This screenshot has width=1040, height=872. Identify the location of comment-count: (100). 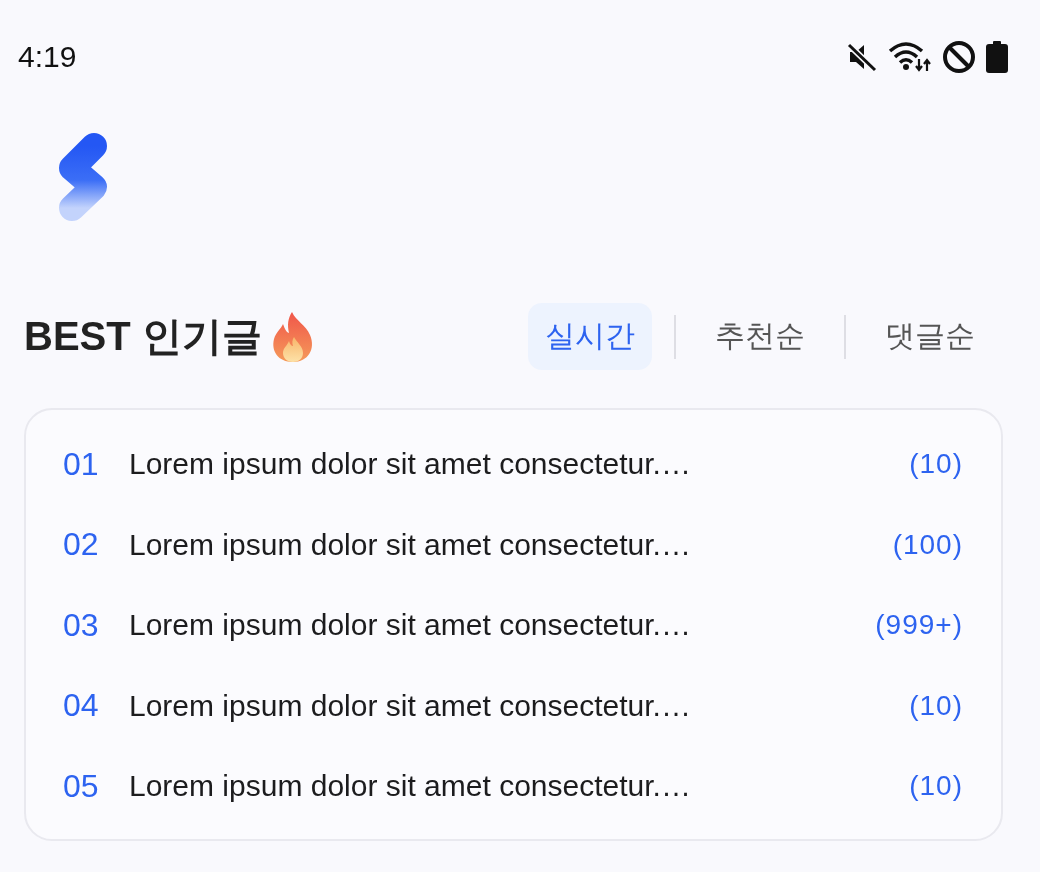
(927, 544).